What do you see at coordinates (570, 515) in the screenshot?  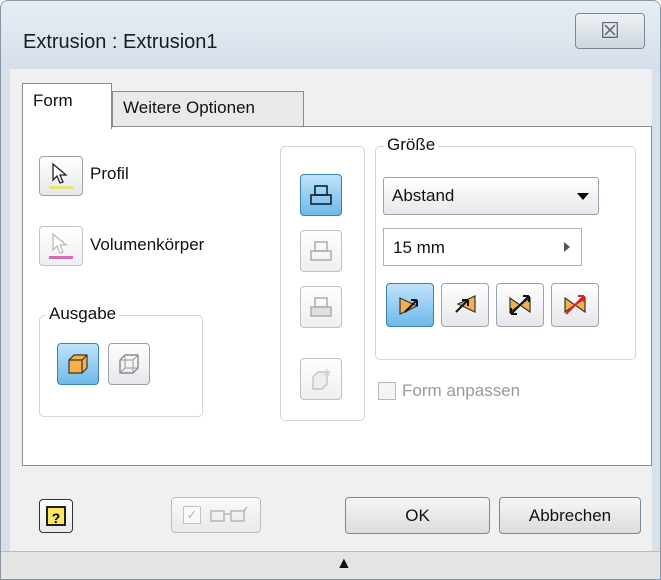 I see `cancel-button: Abbrechen` at bounding box center [570, 515].